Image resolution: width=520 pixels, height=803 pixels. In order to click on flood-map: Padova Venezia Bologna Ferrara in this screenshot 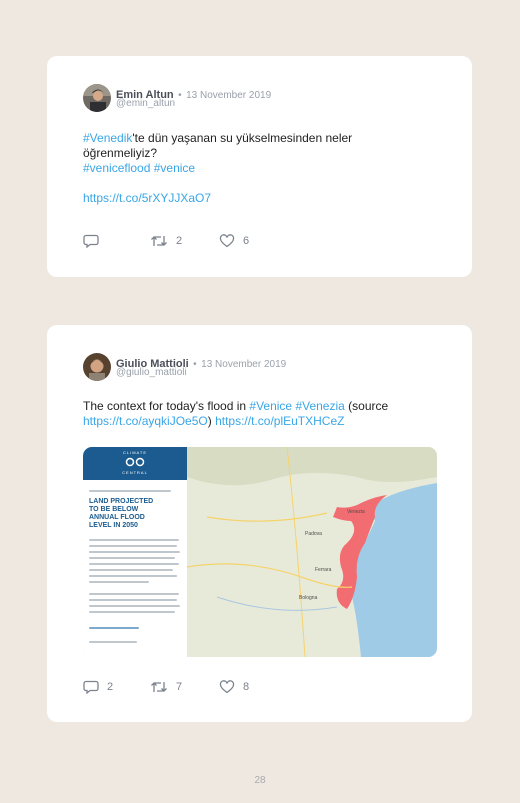, I will do `click(312, 552)`.